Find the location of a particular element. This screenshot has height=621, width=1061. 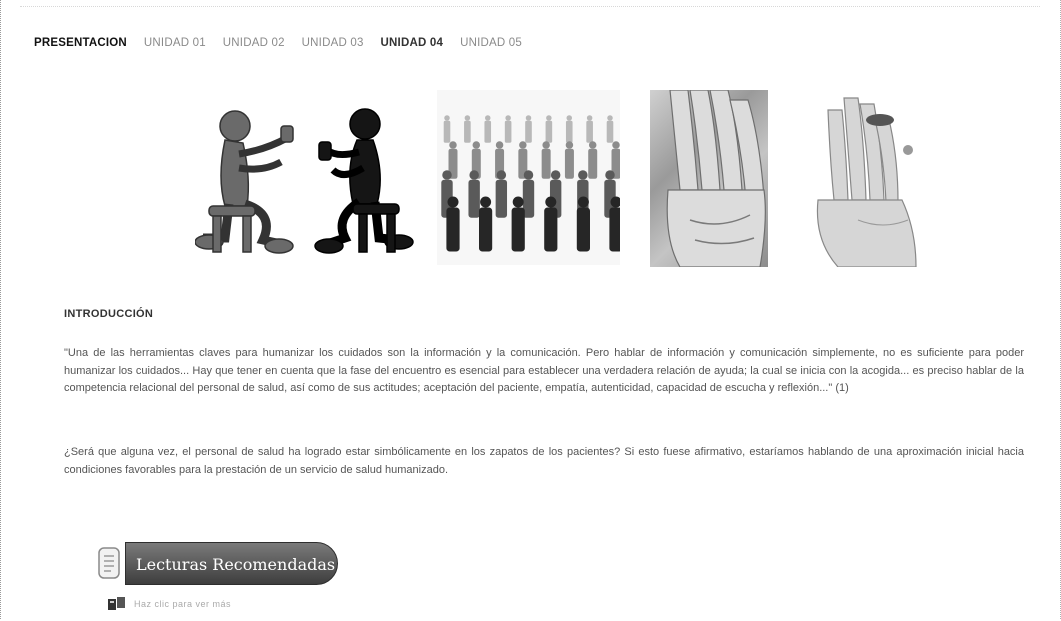

tab-unidad-01: UNIDAD 01 is located at coordinates (175, 43).